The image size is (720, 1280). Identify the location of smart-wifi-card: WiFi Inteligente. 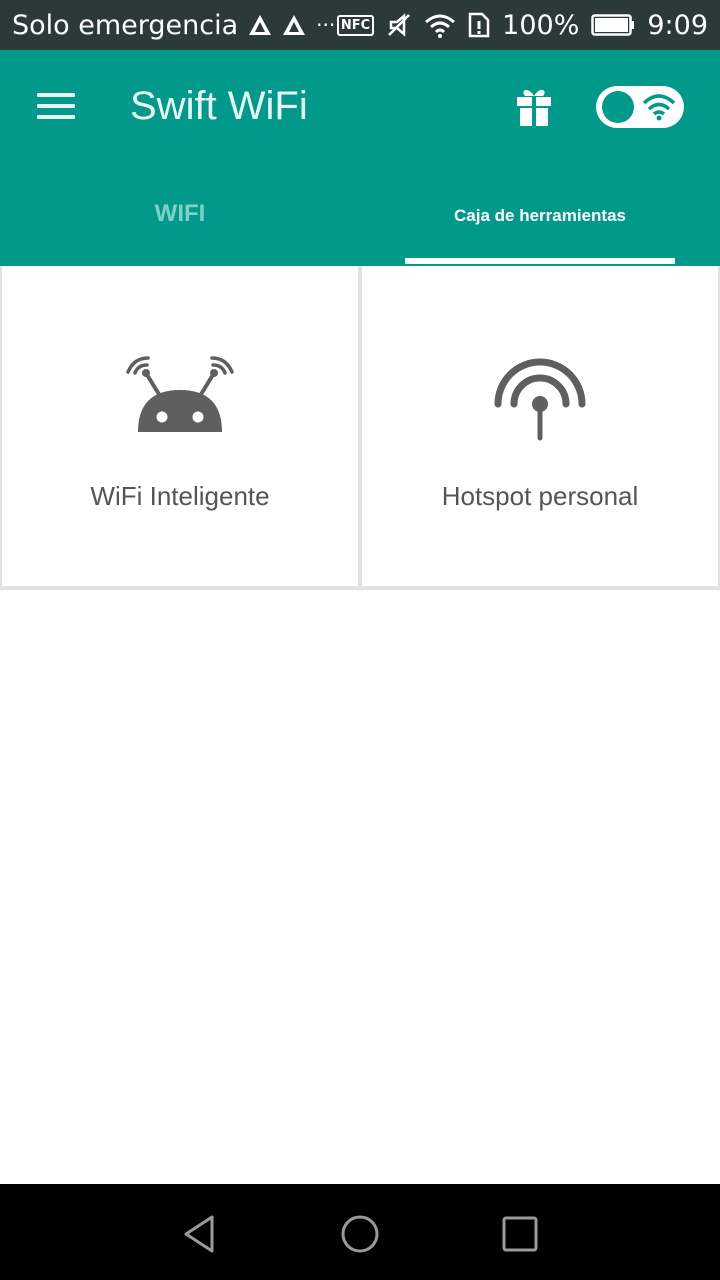
(180, 426).